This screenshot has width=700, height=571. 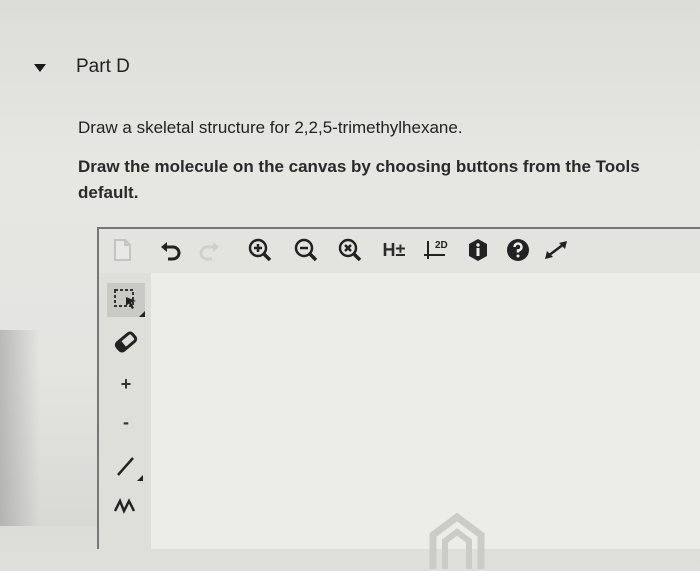 I want to click on select-tool, so click(x=126, y=300).